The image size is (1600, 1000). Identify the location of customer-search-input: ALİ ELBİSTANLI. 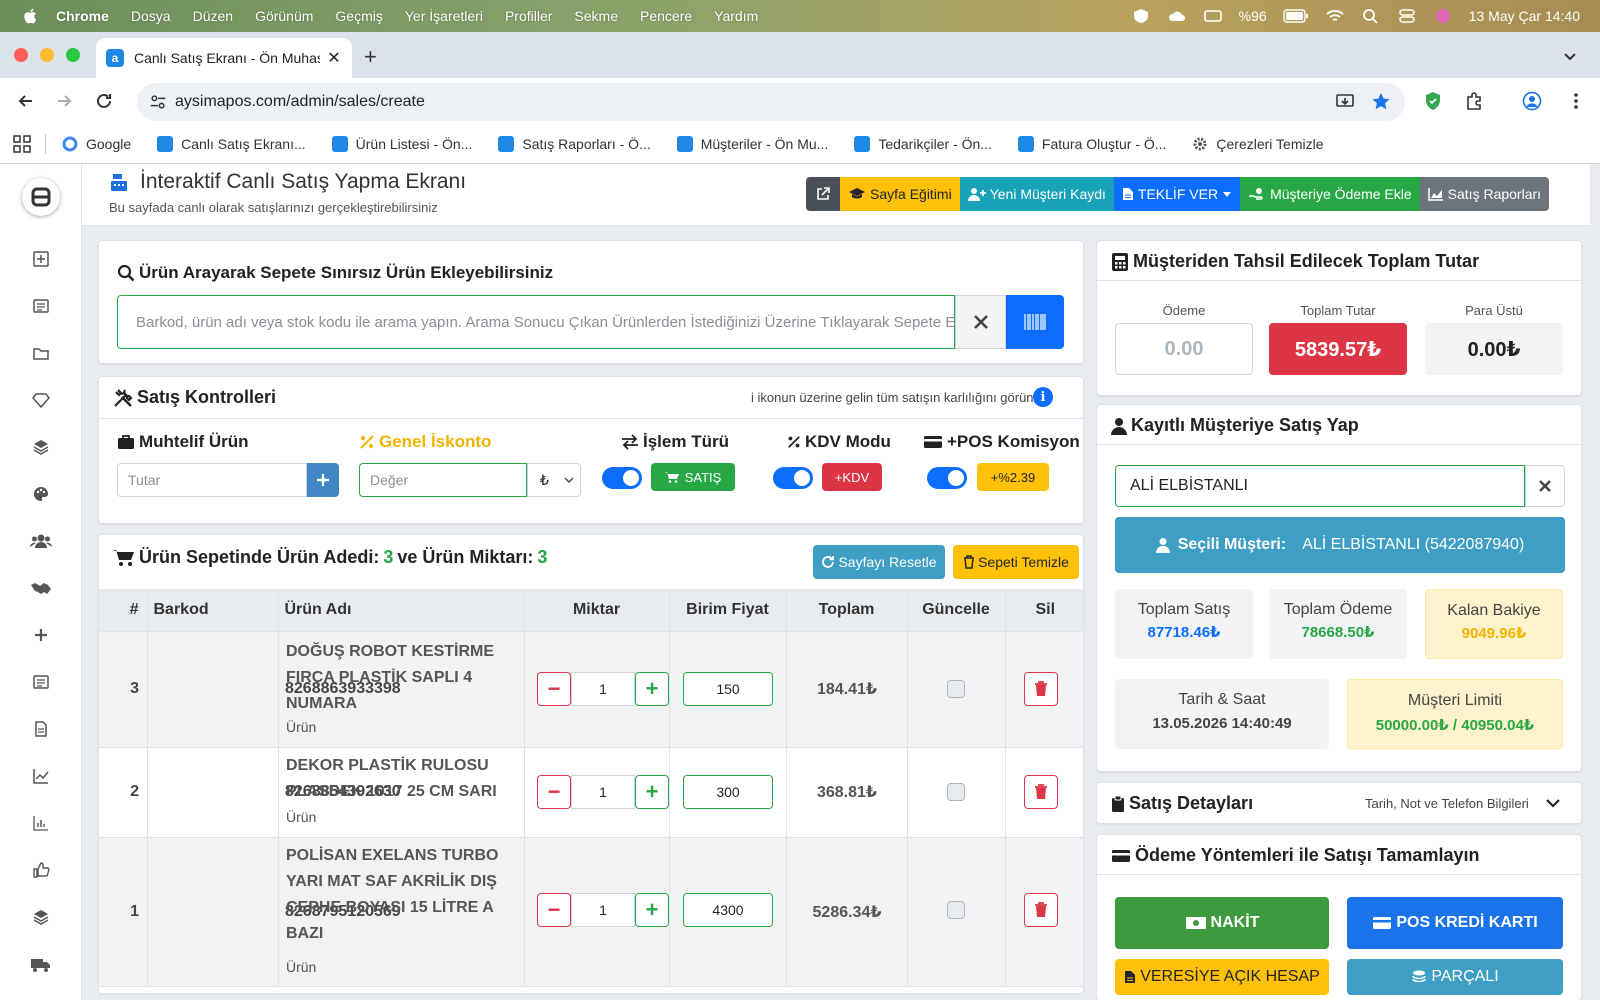
(1320, 486).